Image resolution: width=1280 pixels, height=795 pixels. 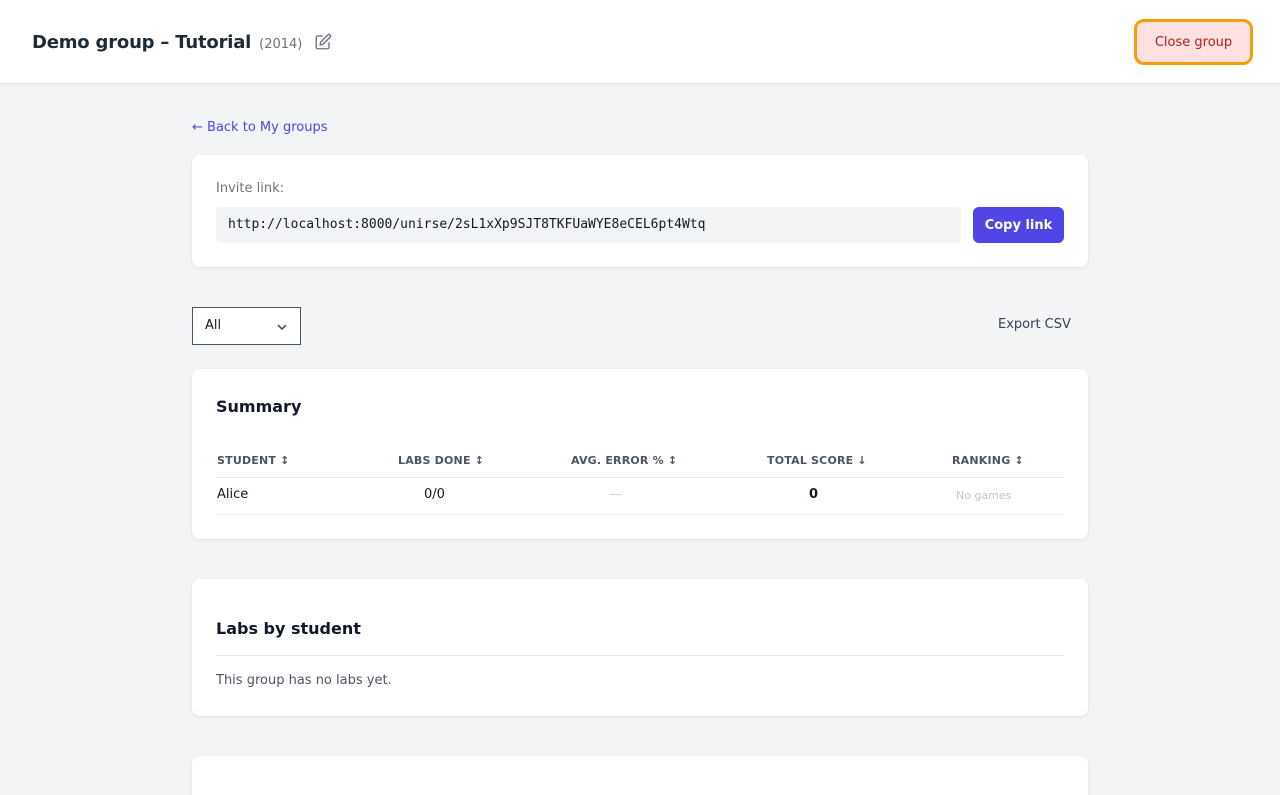 What do you see at coordinates (142, 42) in the screenshot?
I see `page-title: Demo group – Tutorial` at bounding box center [142, 42].